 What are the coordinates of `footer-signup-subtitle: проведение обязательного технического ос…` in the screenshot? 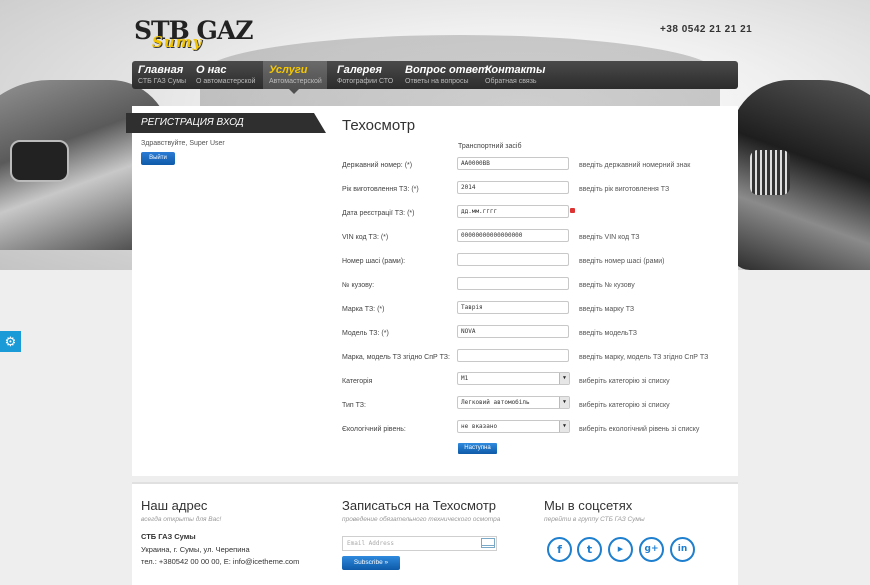 It's located at (421, 519).